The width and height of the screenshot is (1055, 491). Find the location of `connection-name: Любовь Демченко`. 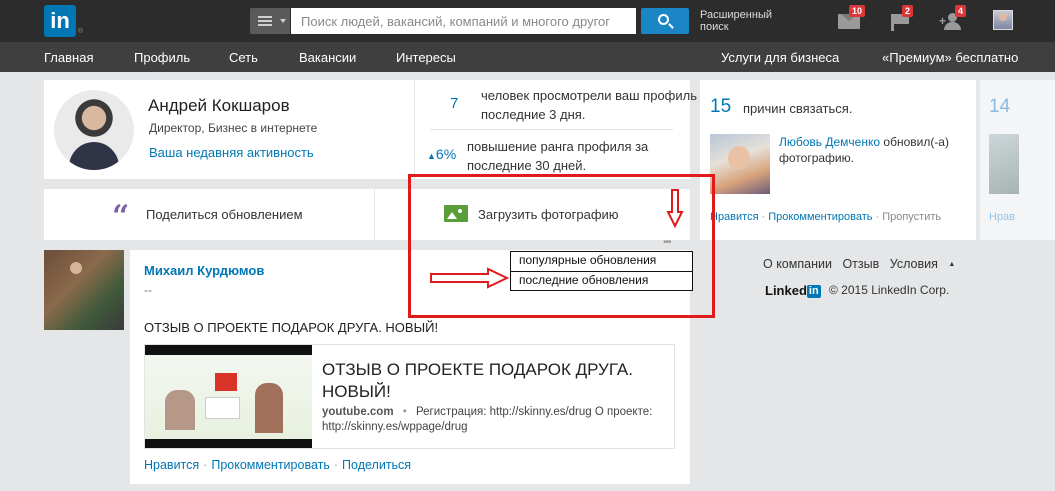

connection-name: Любовь Демченко is located at coordinates (829, 142).